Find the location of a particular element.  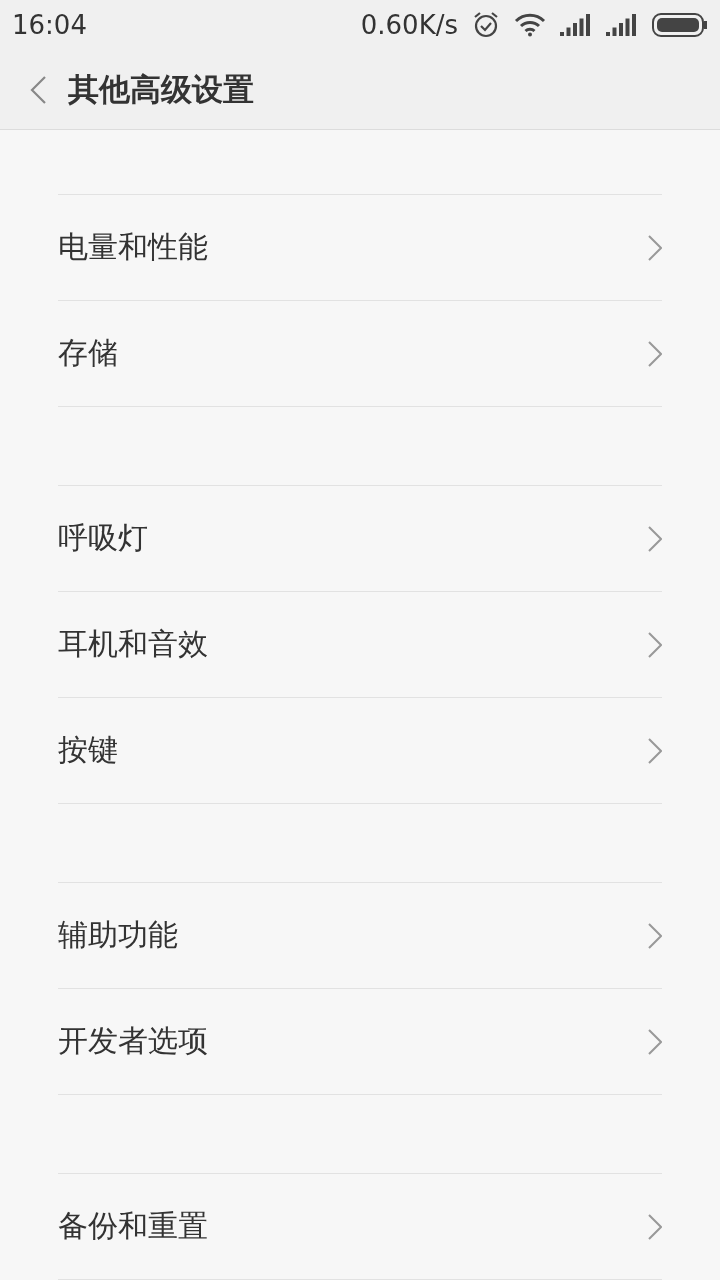

settings-item: 备份和重置 is located at coordinates (360, 1226).